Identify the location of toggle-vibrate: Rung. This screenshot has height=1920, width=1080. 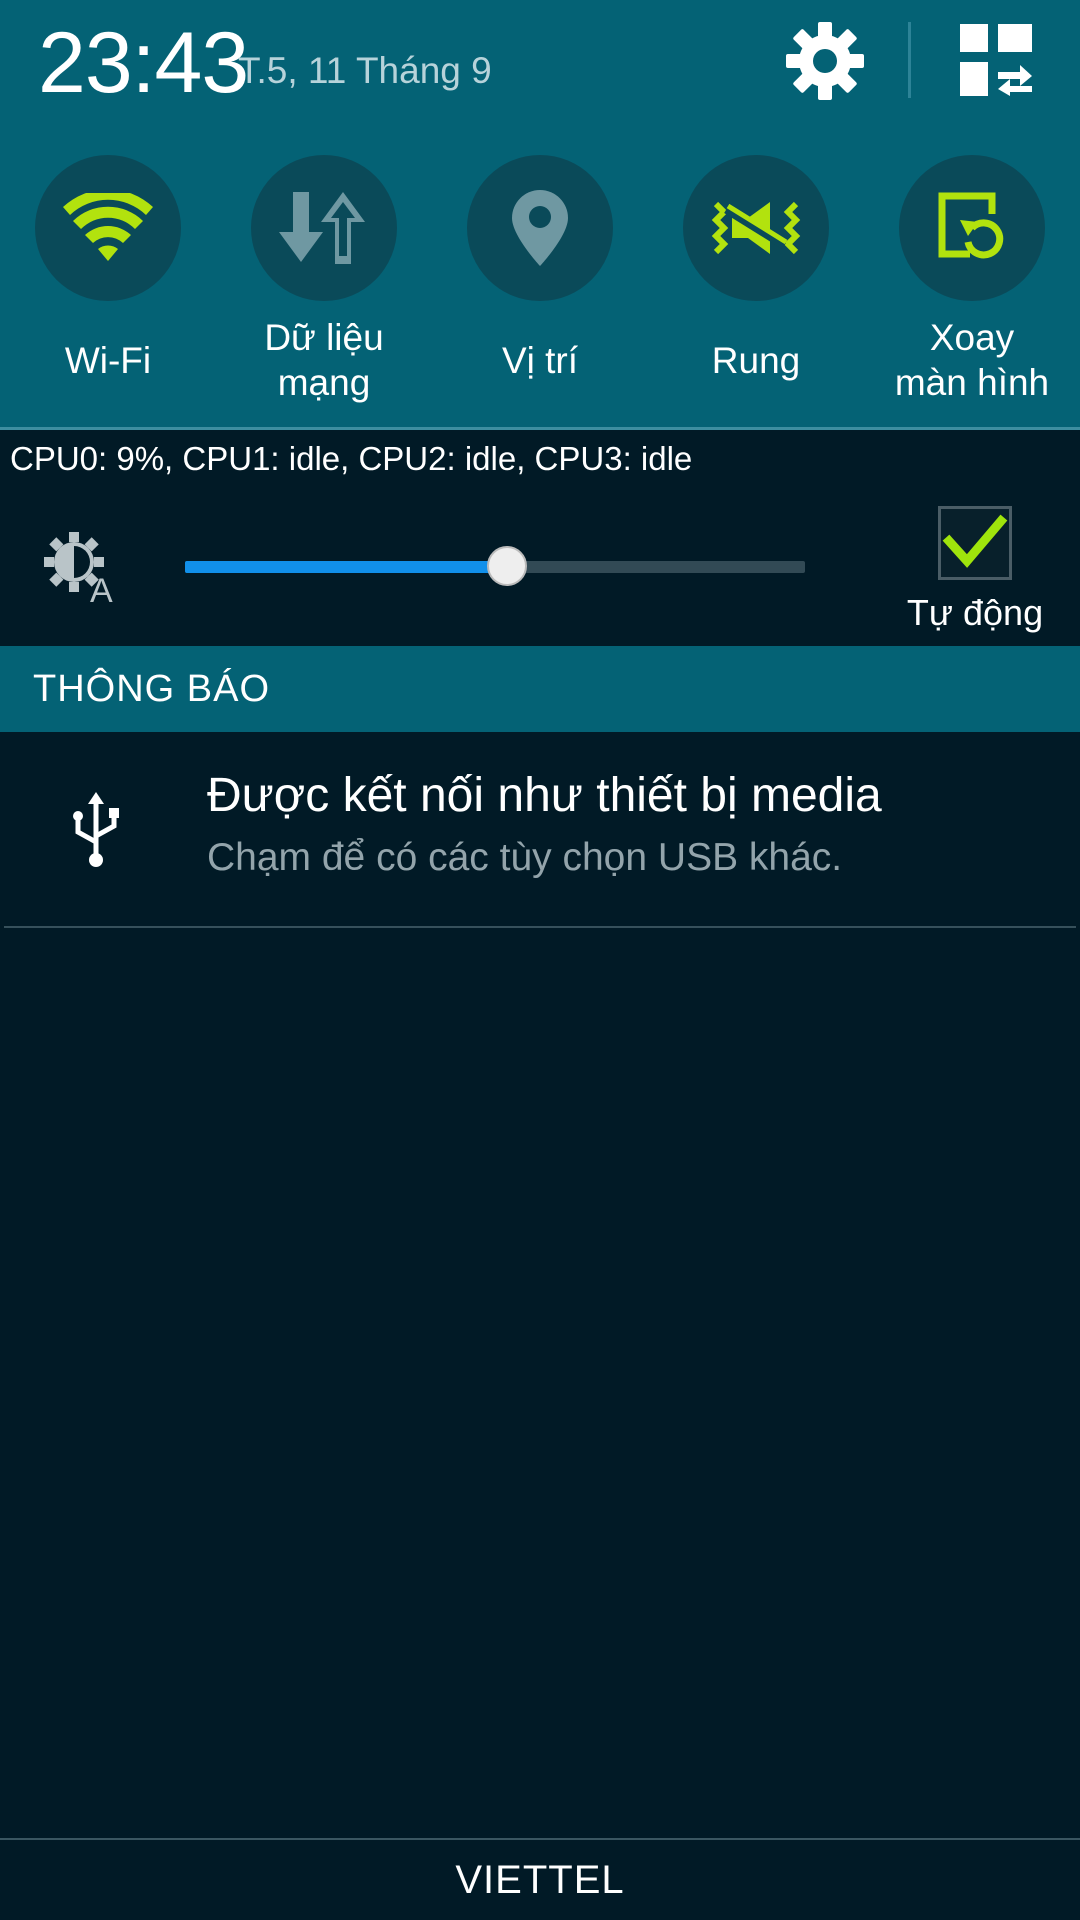
(756, 280).